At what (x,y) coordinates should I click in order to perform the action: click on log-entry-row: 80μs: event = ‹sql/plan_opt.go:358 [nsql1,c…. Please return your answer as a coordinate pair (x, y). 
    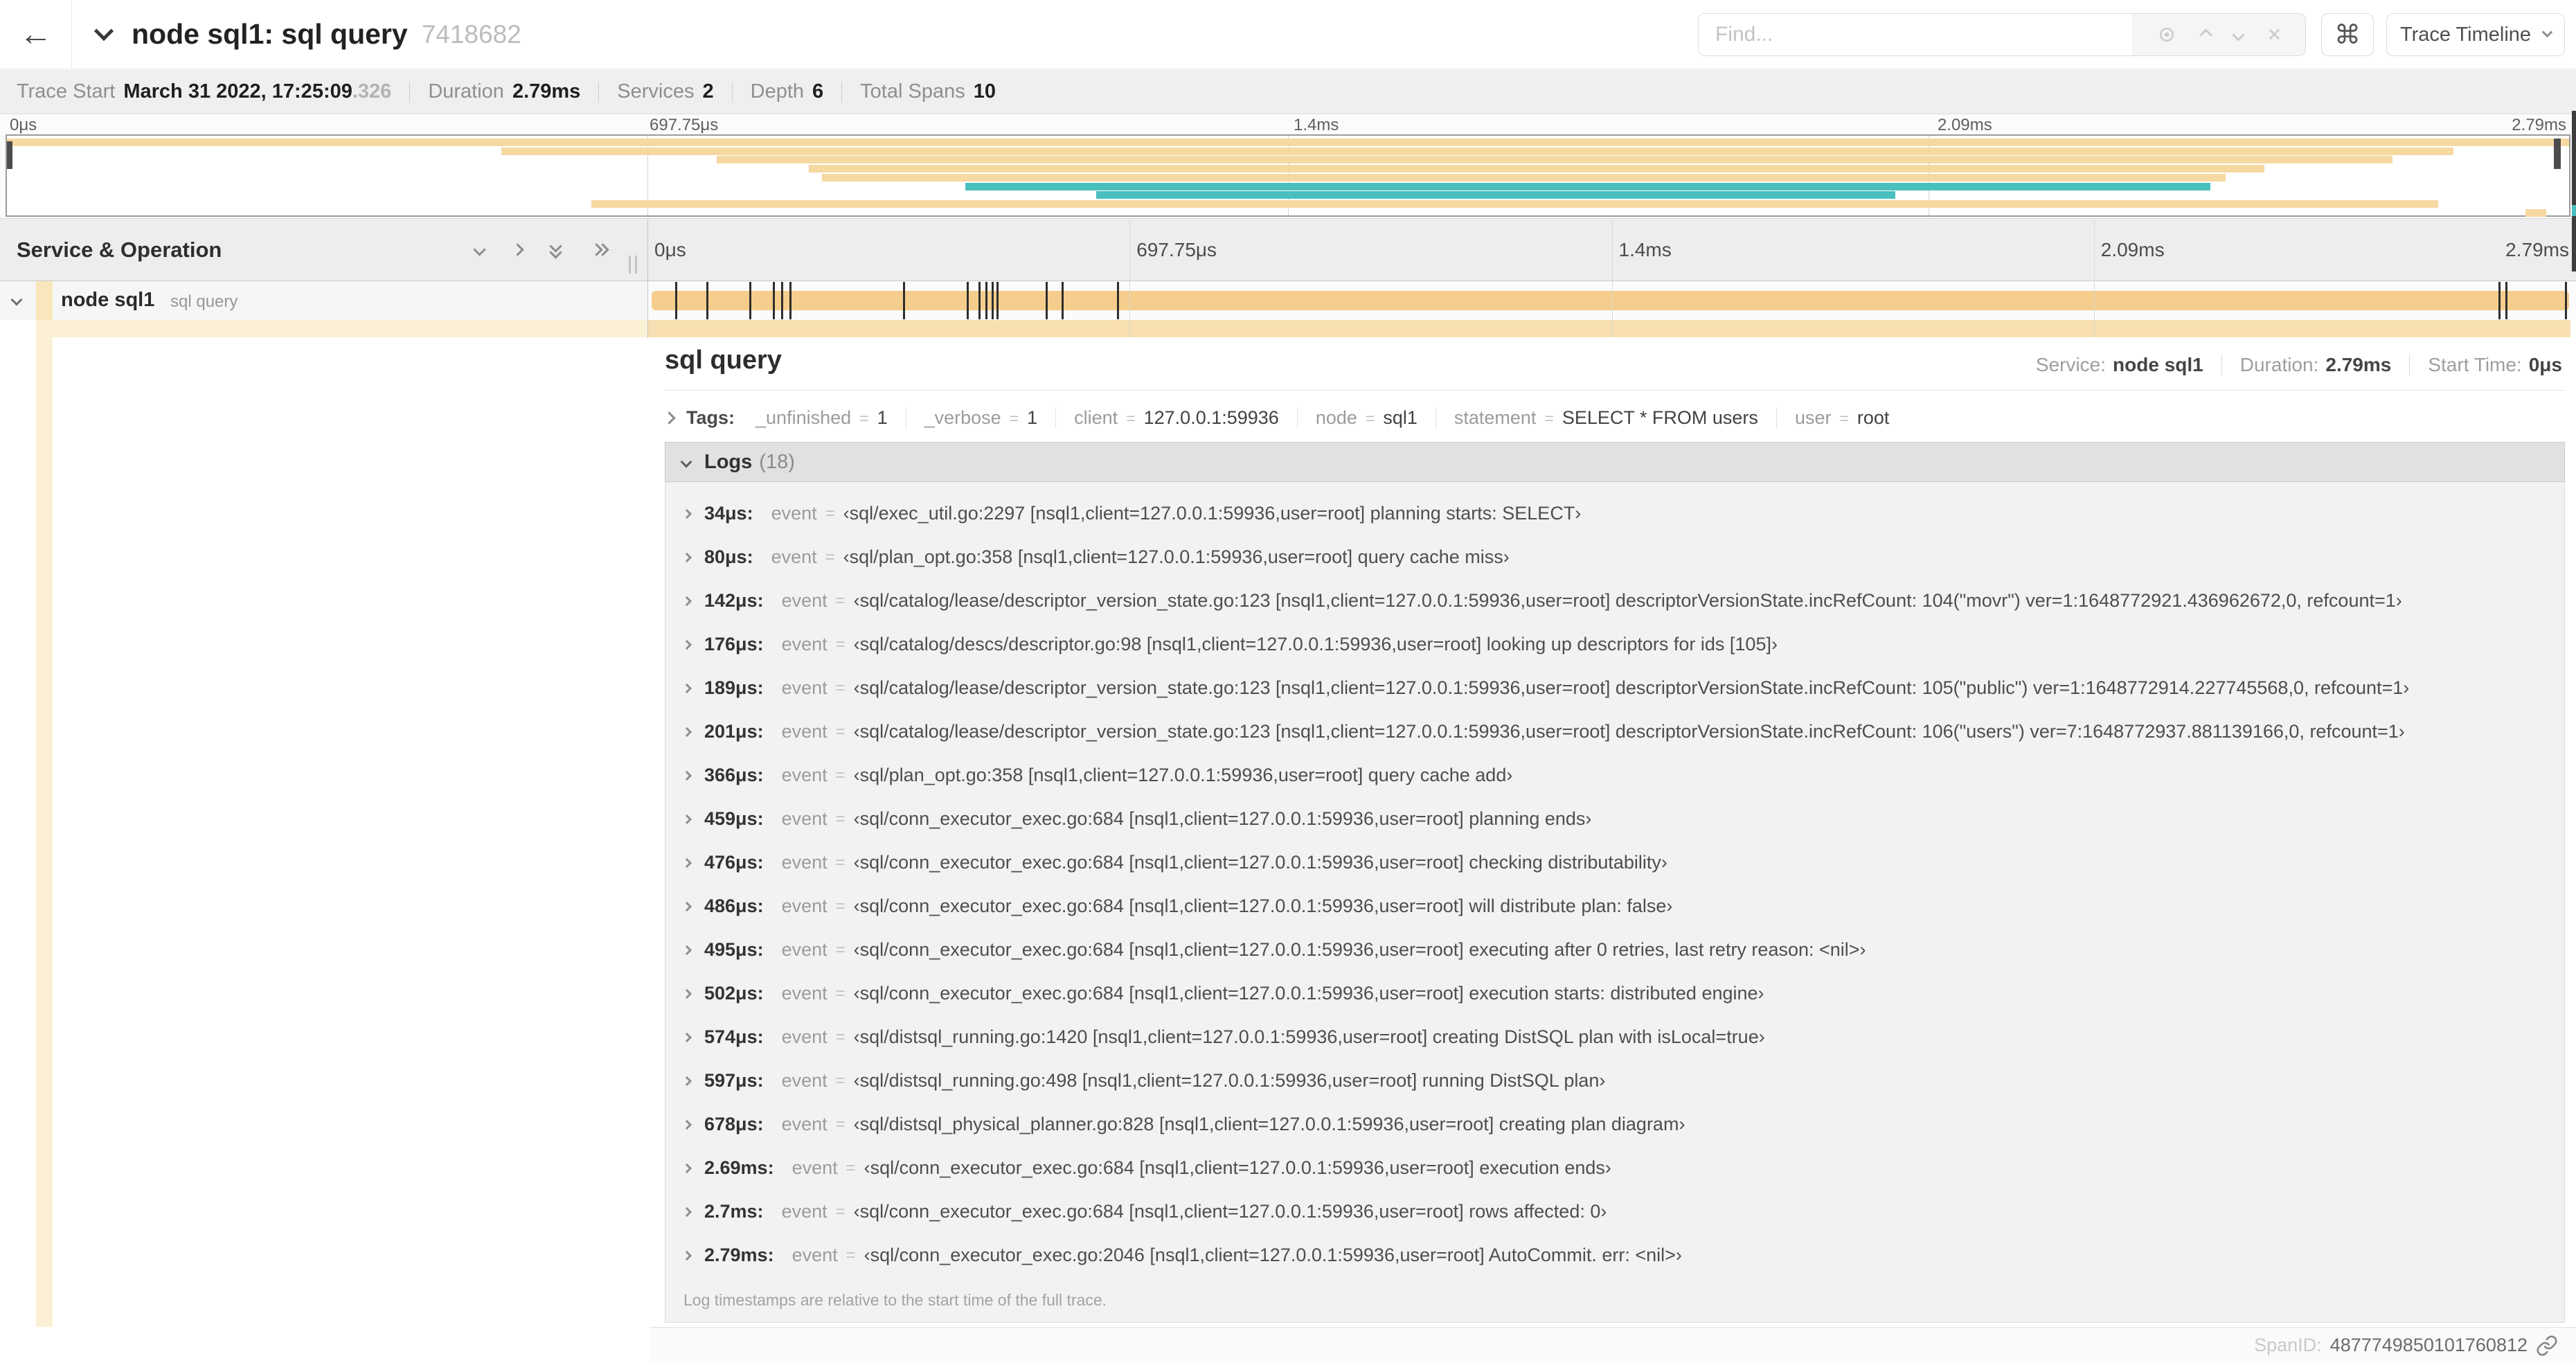
    Looking at the image, I should click on (1615, 557).